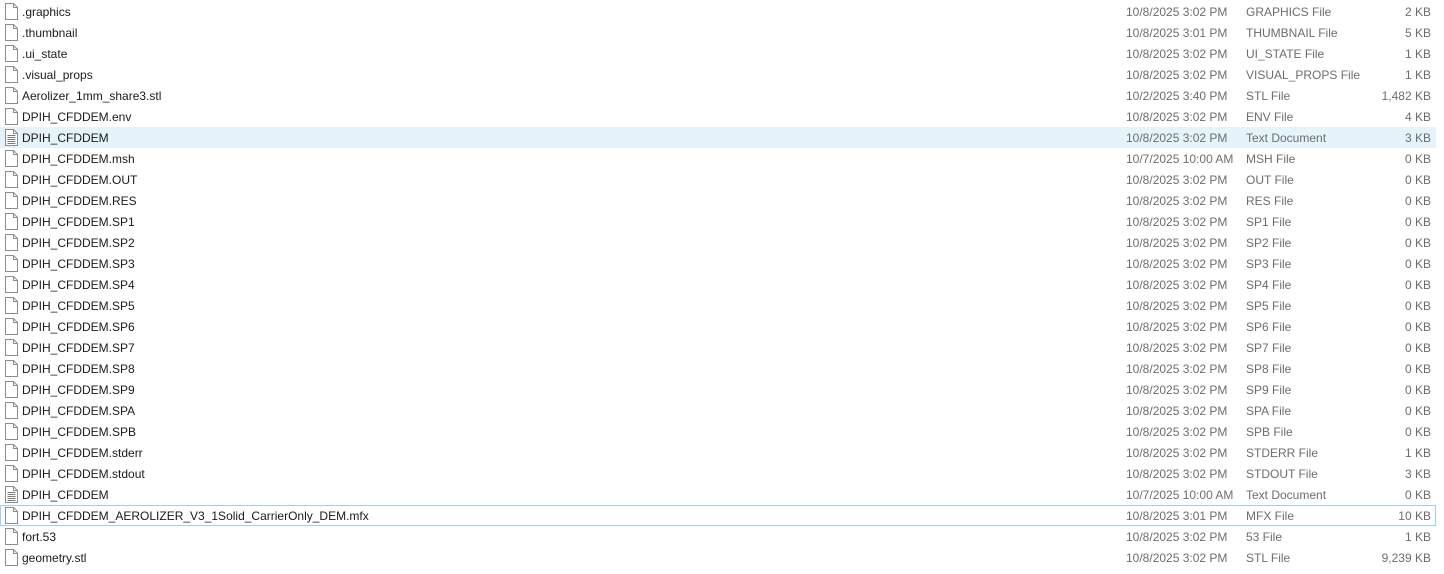  I want to click on file-row: fort.53 10/8/2025 3:02 PM 53 File 1 KB, so click(718, 536).